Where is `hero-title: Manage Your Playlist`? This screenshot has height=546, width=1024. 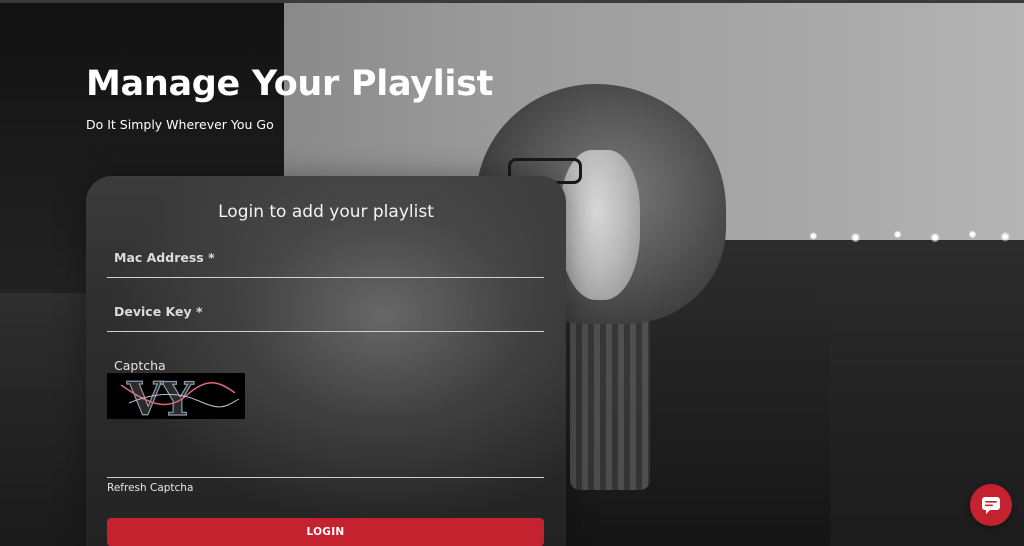
hero-title: Manage Your Playlist is located at coordinates (290, 84).